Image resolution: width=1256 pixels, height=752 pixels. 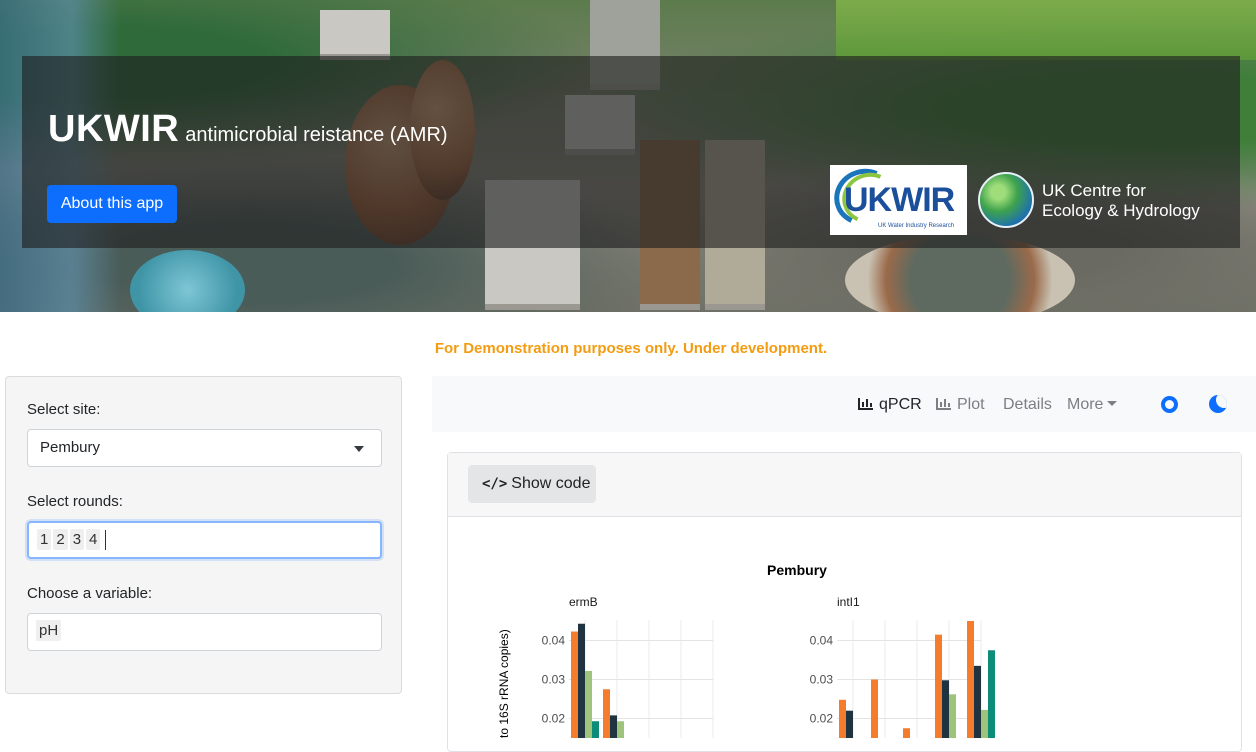 What do you see at coordinates (1027, 405) in the screenshot?
I see `tab-details: Details` at bounding box center [1027, 405].